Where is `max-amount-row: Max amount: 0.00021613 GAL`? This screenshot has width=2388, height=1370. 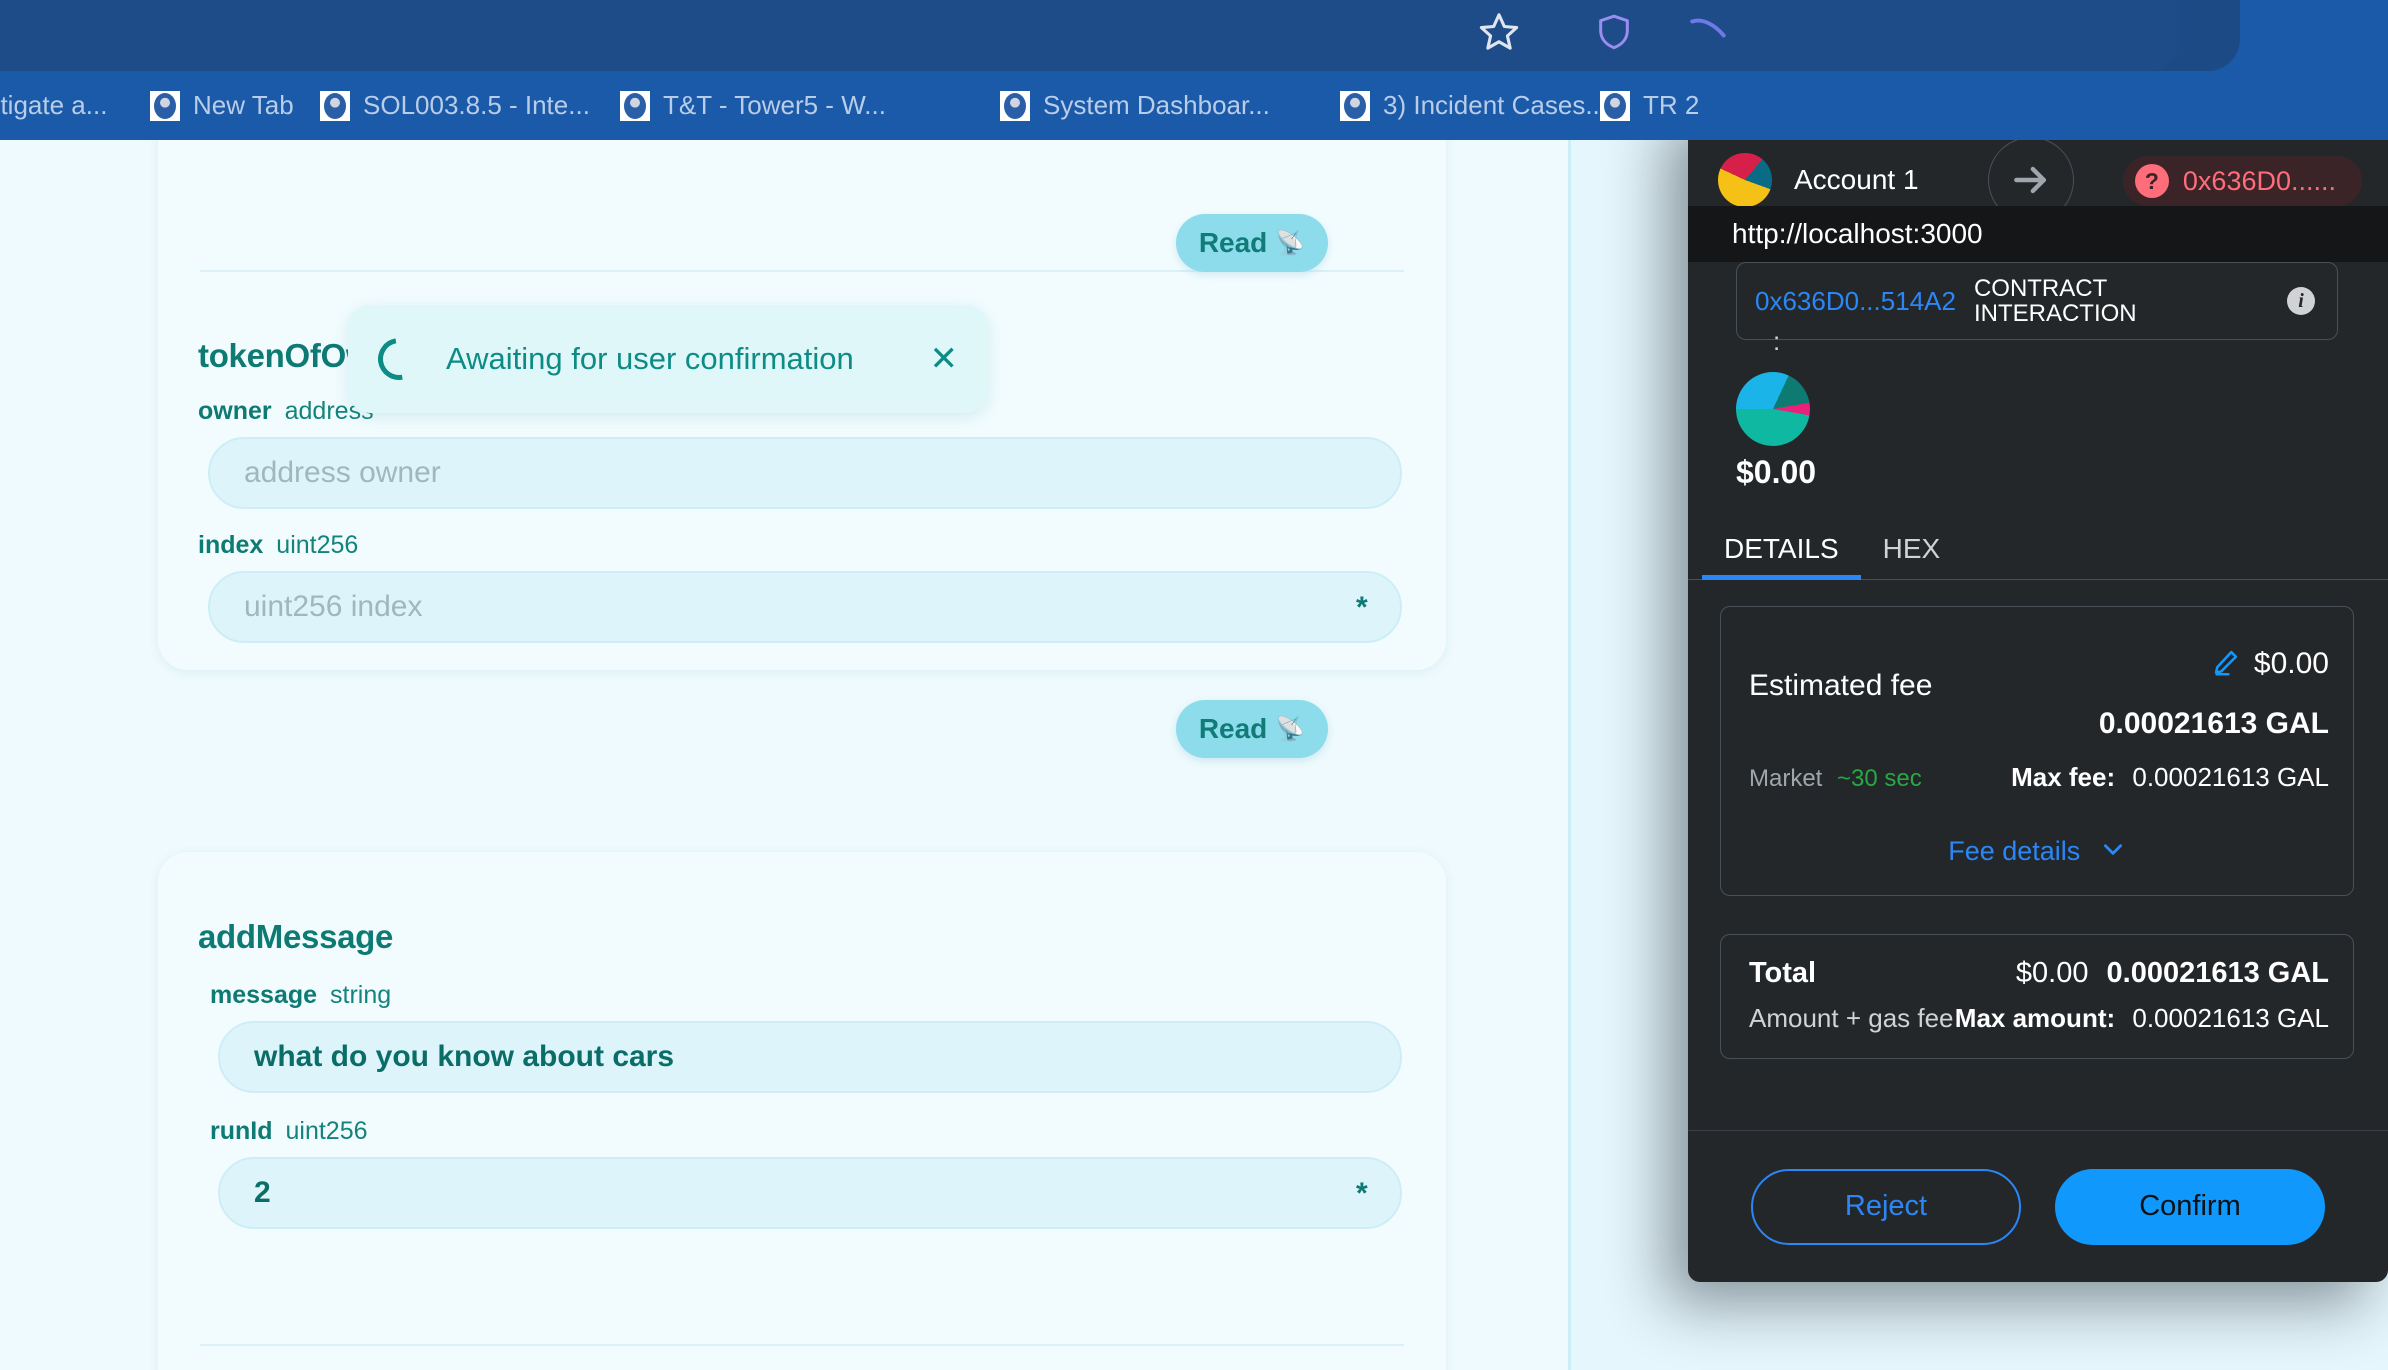 max-amount-row: Max amount: 0.00021613 GAL is located at coordinates (2142, 1018).